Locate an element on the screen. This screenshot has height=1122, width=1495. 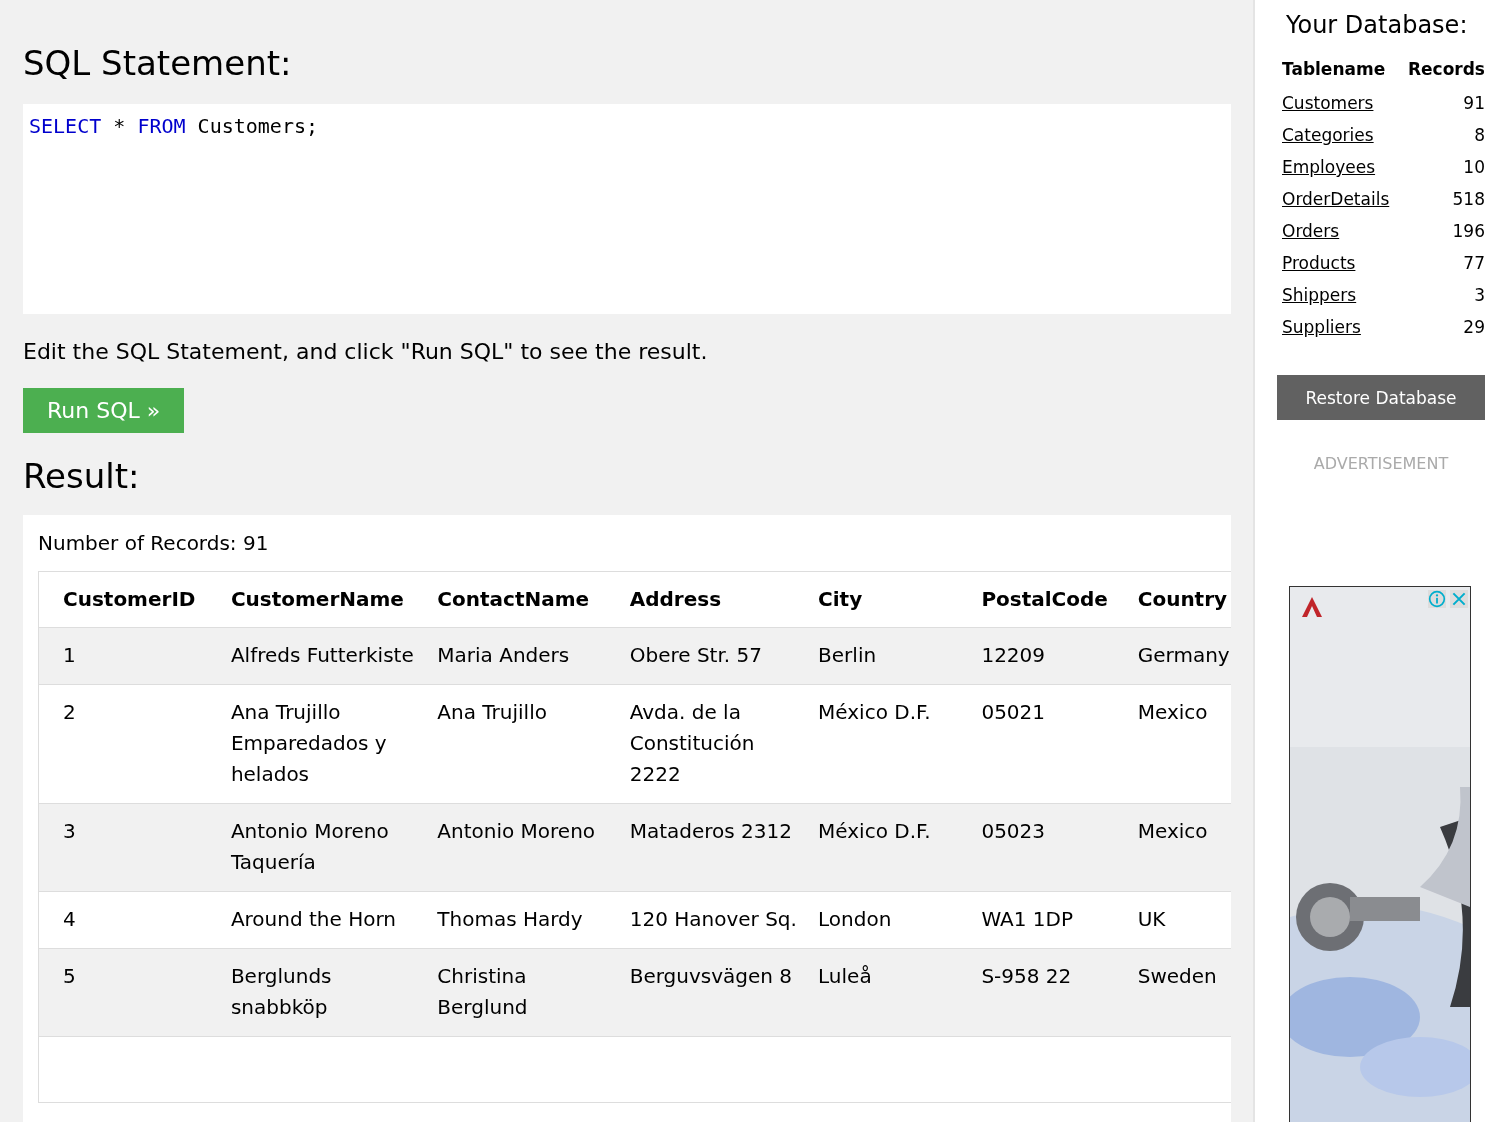
table-cell: Christina Berglund is located at coordinates (482, 991).